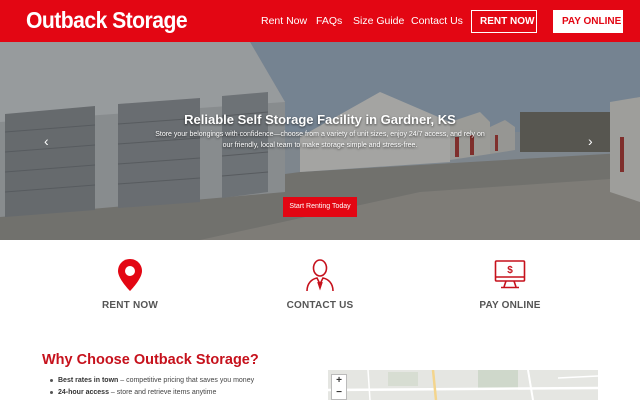 The height and width of the screenshot is (400, 640). Describe the element at coordinates (130, 275) in the screenshot. I see `map-pin-icon` at that location.